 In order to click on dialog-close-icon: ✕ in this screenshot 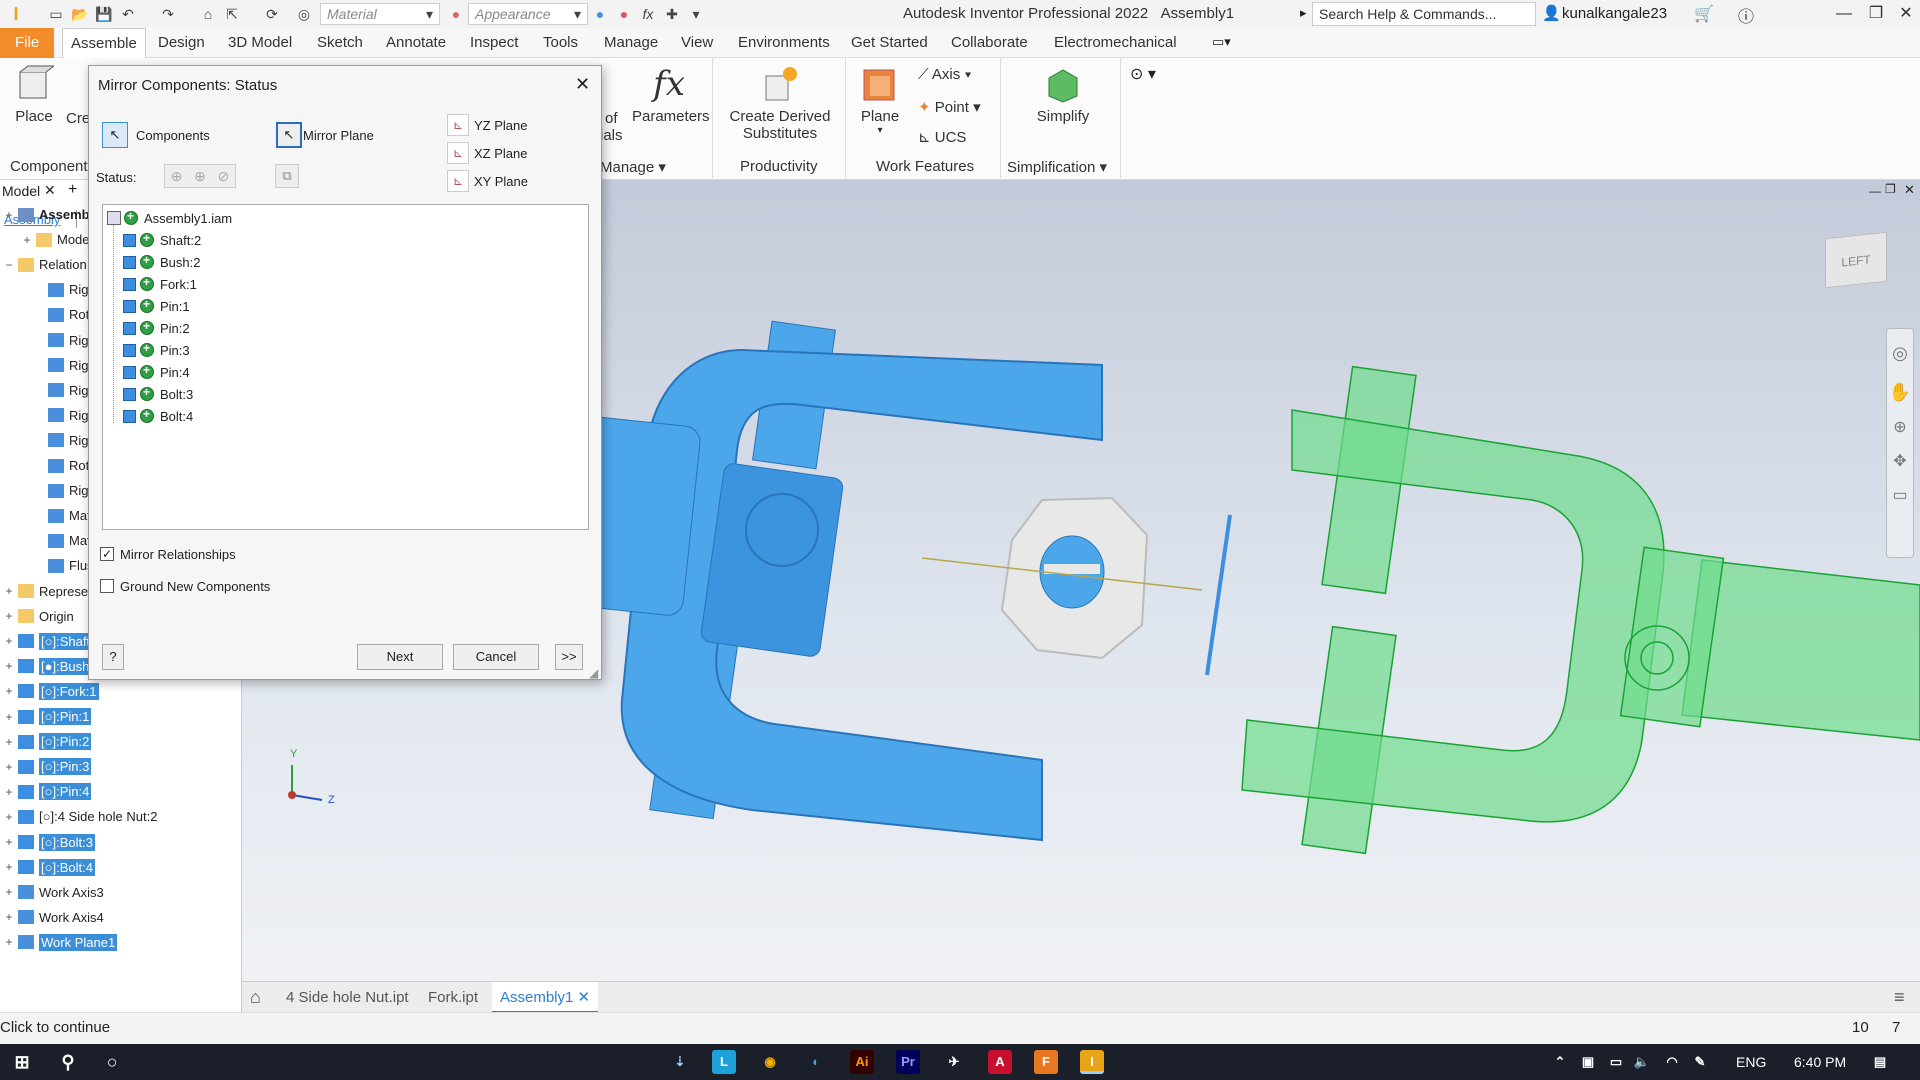, I will do `click(582, 84)`.